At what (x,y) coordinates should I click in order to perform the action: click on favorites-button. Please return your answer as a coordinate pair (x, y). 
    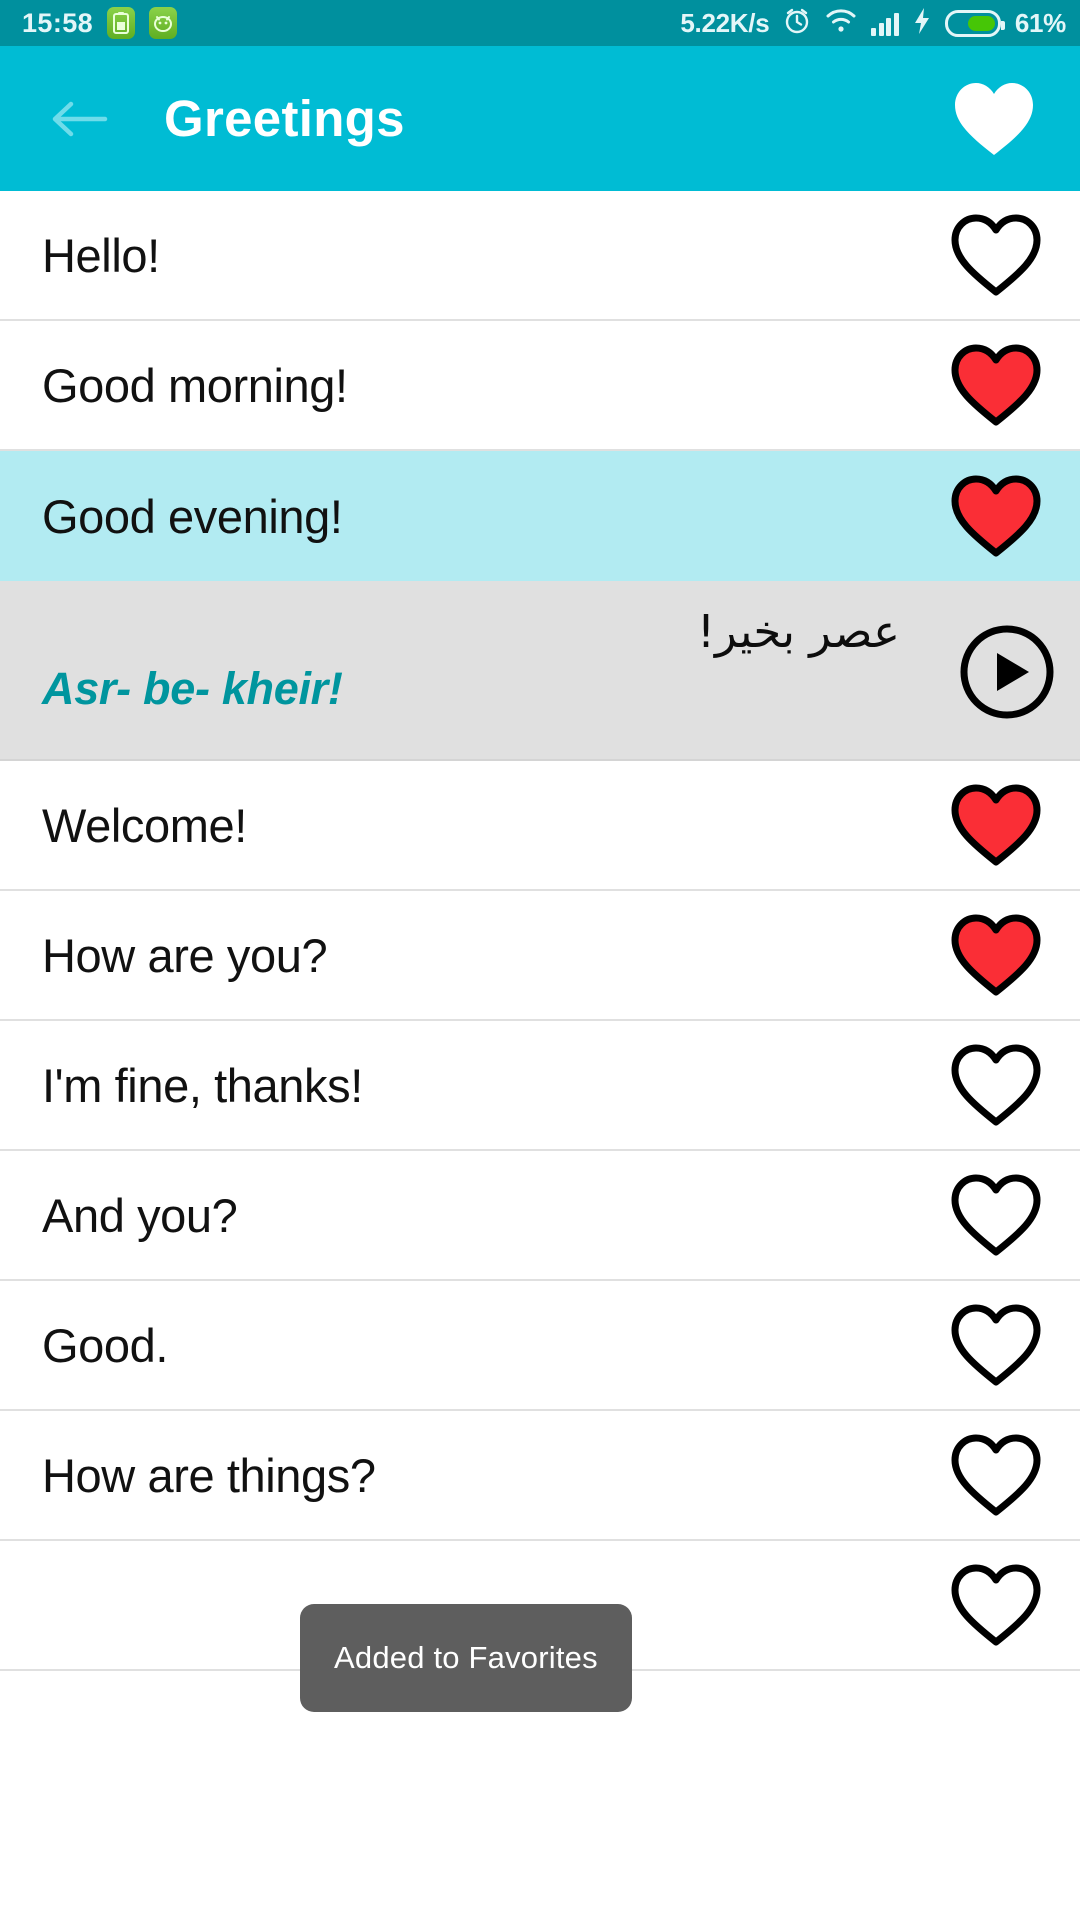
    Looking at the image, I should click on (994, 119).